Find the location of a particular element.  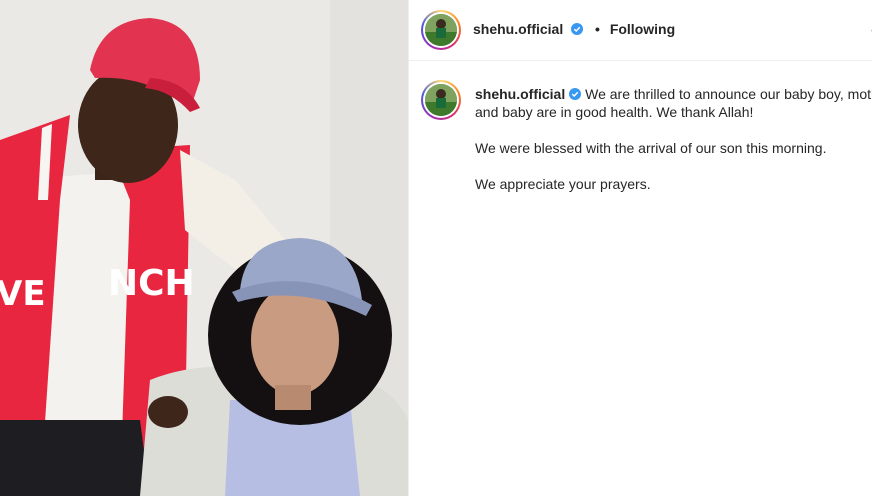

header-username: shehu.official is located at coordinates (518, 29).